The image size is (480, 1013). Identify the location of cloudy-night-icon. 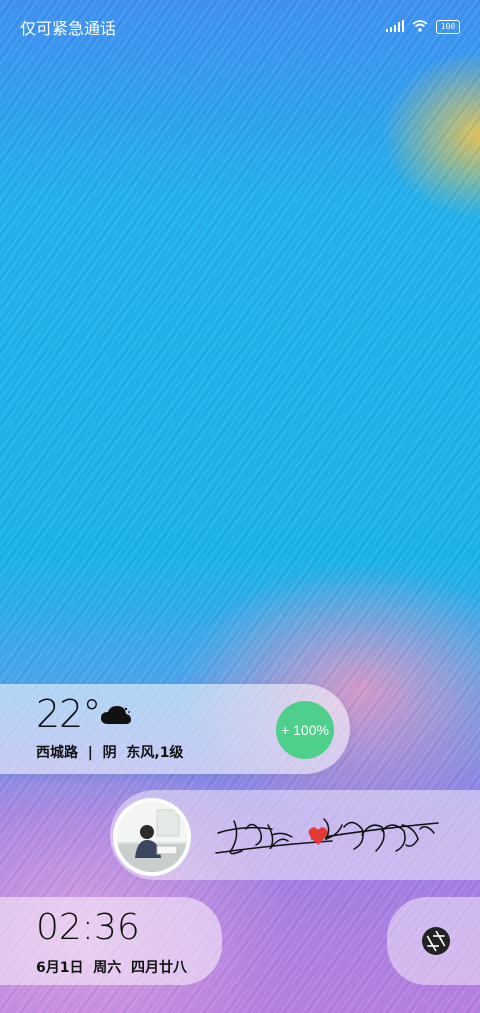
(116, 717).